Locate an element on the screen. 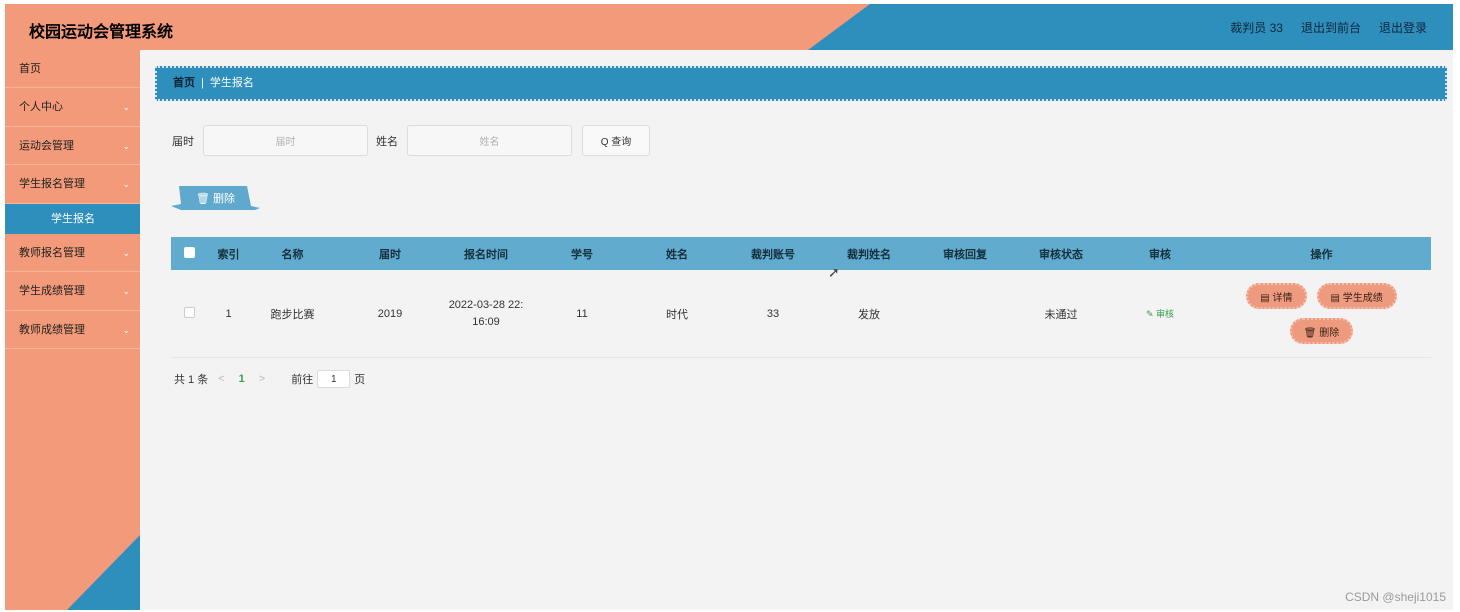 This screenshot has height=612, width=1460. col-index: 索引 is located at coordinates (228, 254).